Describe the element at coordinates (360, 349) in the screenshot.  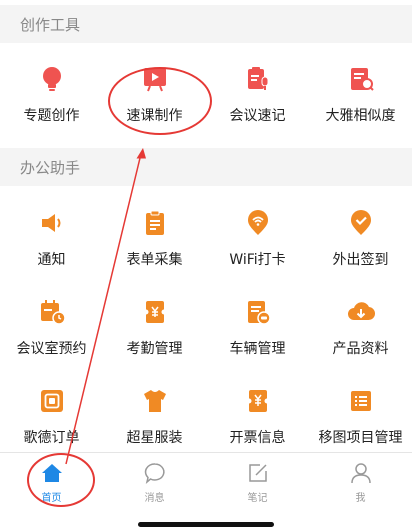
I see `tool-label: 产品资料` at that location.